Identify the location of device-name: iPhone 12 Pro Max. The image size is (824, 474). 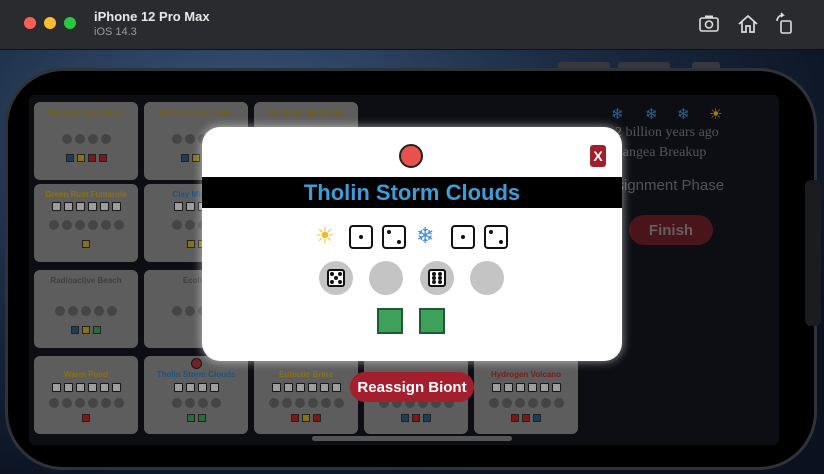
(152, 16).